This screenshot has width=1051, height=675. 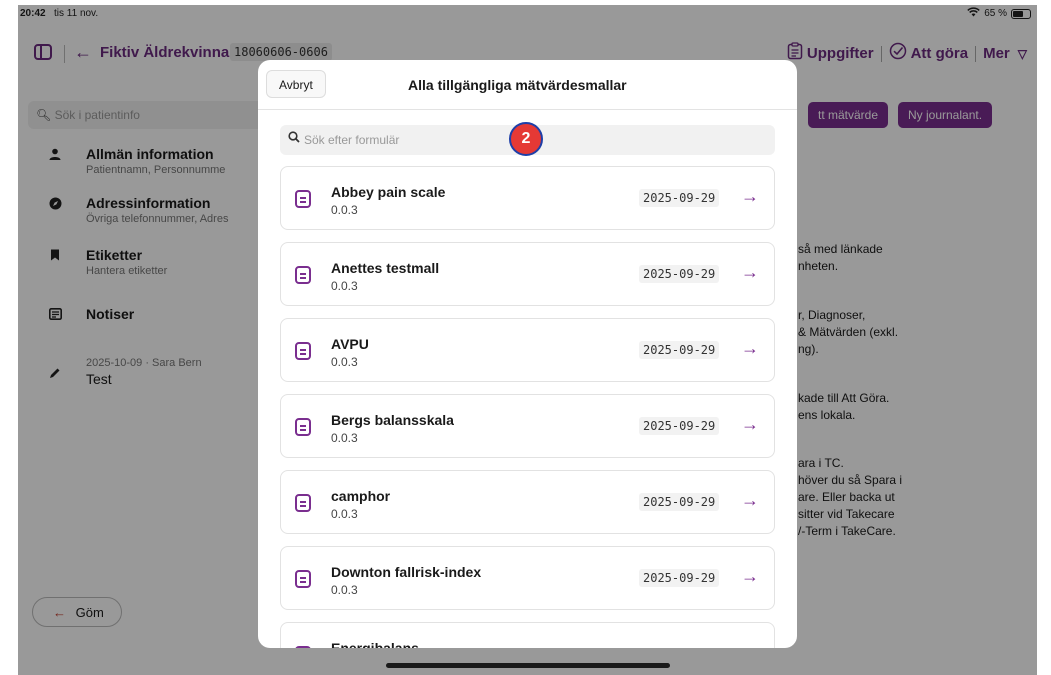 What do you see at coordinates (375, 644) in the screenshot?
I see `template-name: Energibalans` at bounding box center [375, 644].